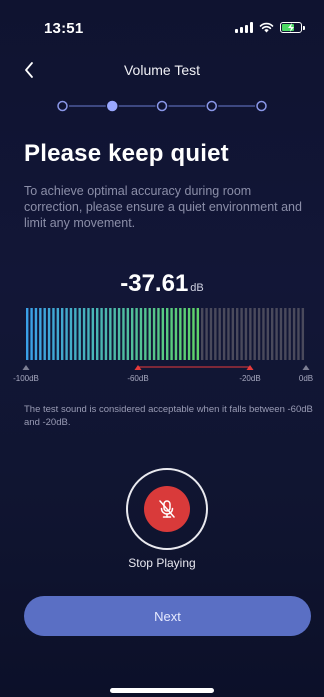 Image resolution: width=324 pixels, height=697 pixels. I want to click on meter-scale-markers, so click(166, 367).